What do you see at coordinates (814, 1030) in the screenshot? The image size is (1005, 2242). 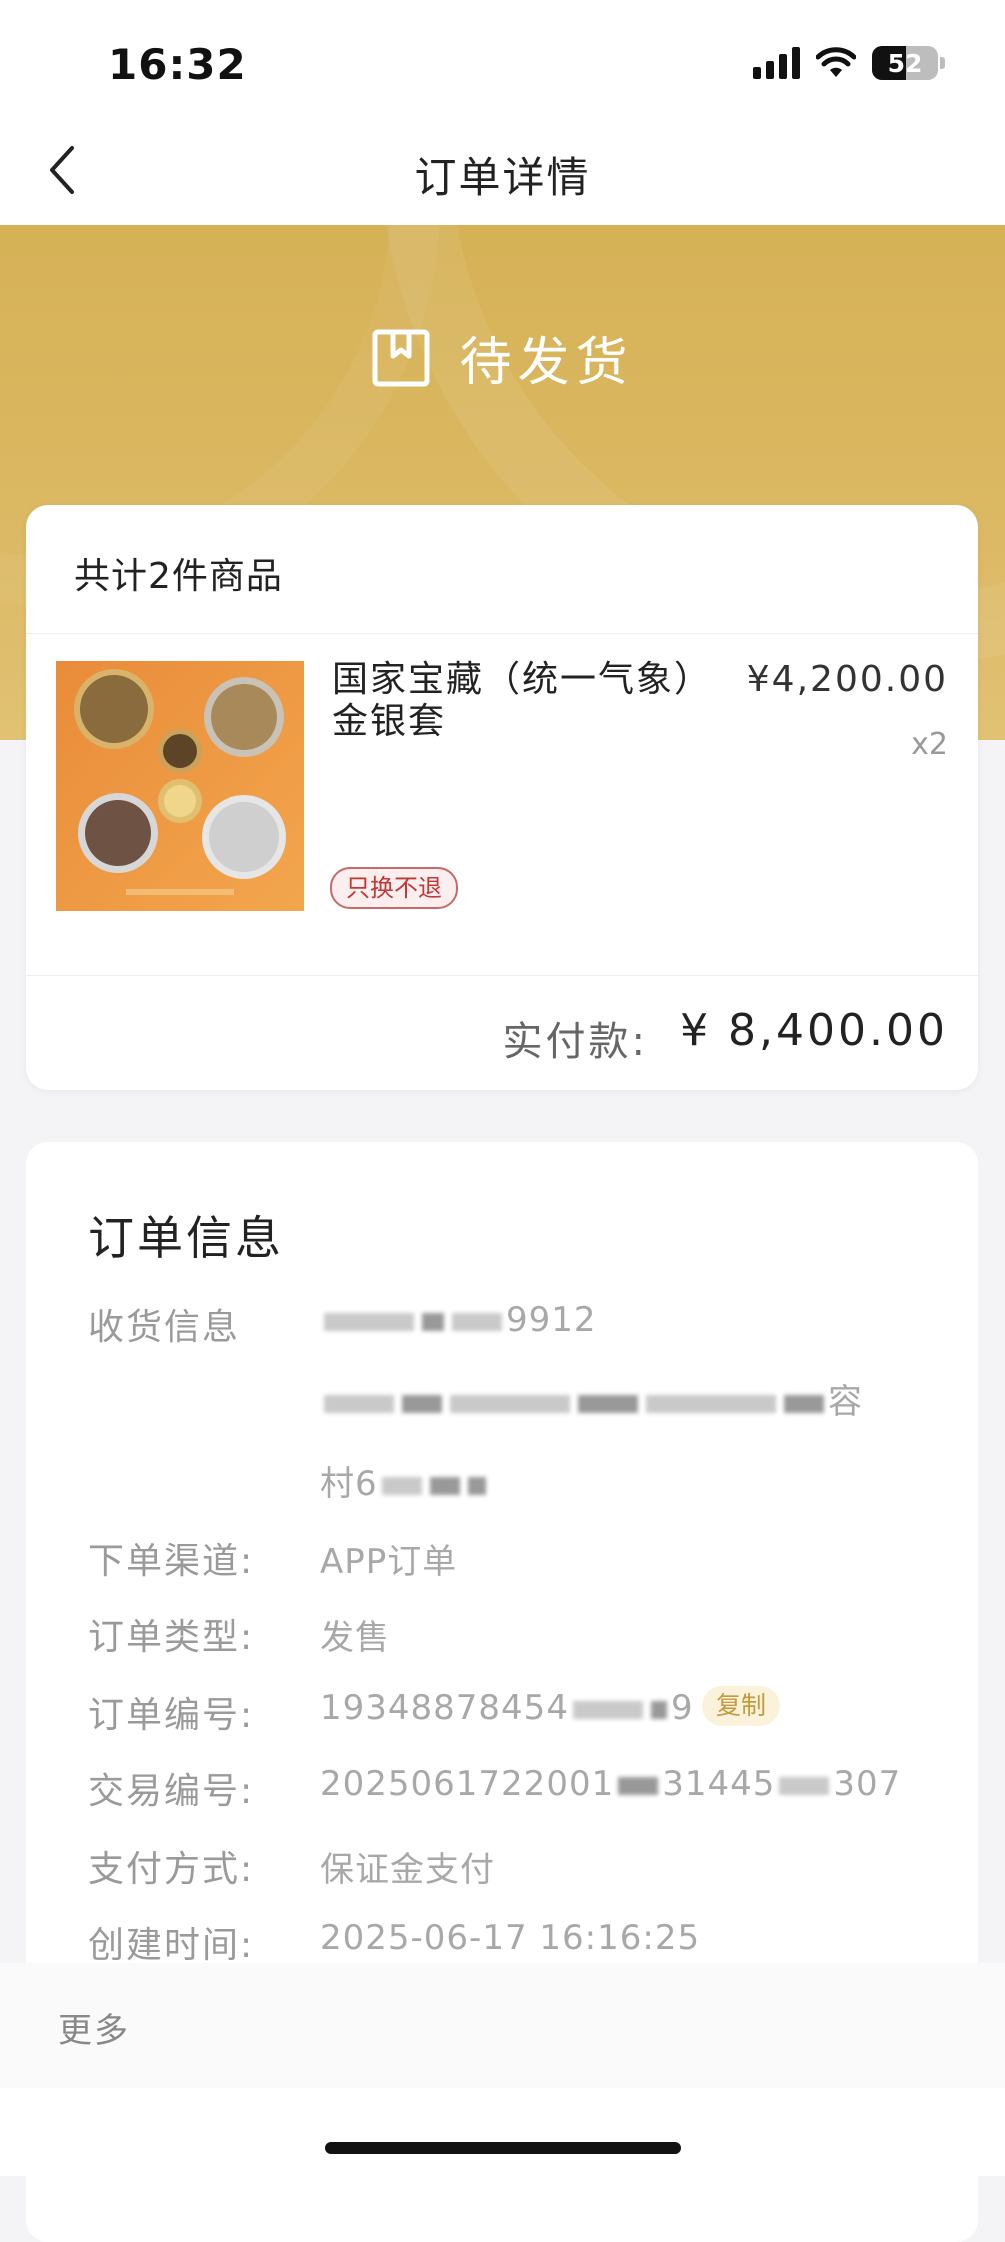 I see `amount-paid-value: ¥ 8,400.00` at bounding box center [814, 1030].